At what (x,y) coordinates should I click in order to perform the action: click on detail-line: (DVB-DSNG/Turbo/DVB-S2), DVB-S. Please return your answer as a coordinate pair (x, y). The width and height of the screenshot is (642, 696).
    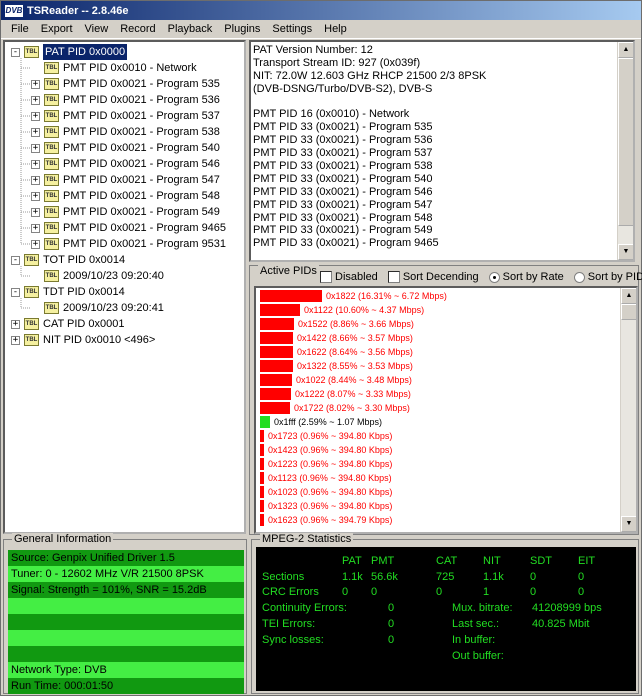
    Looking at the image, I should click on (343, 88).